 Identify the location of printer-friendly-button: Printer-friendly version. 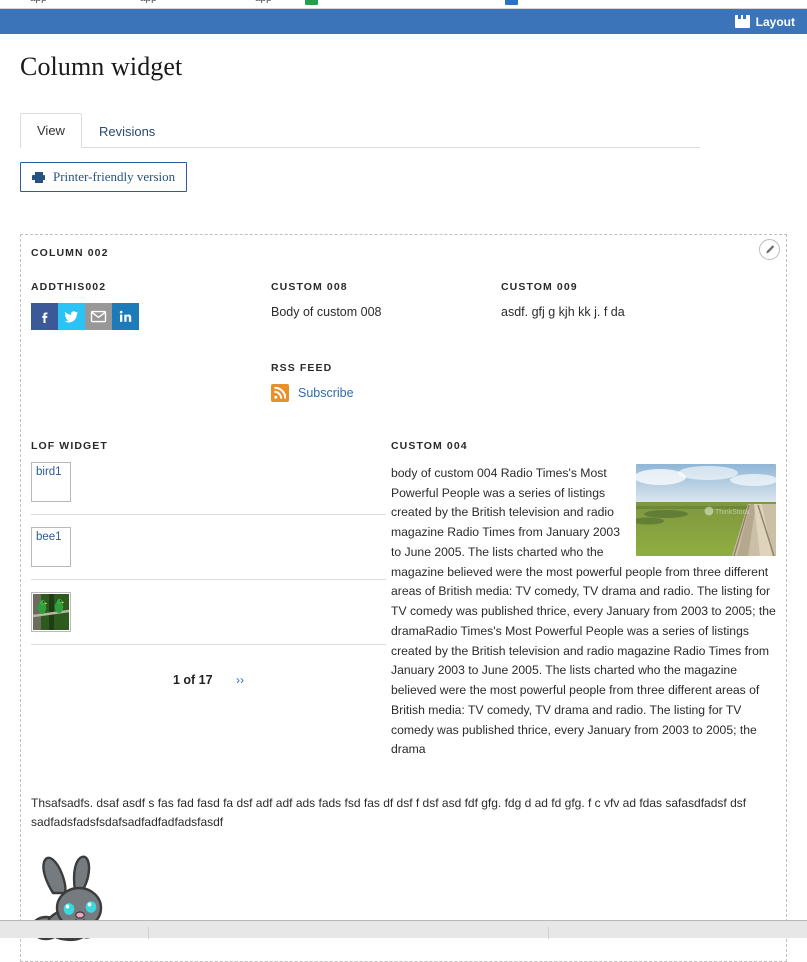
(104, 177).